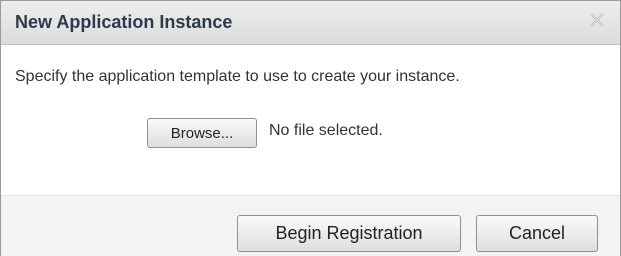 This screenshot has width=621, height=256. Describe the element at coordinates (326, 130) in the screenshot. I see `file-status-text: No file selected.` at that location.